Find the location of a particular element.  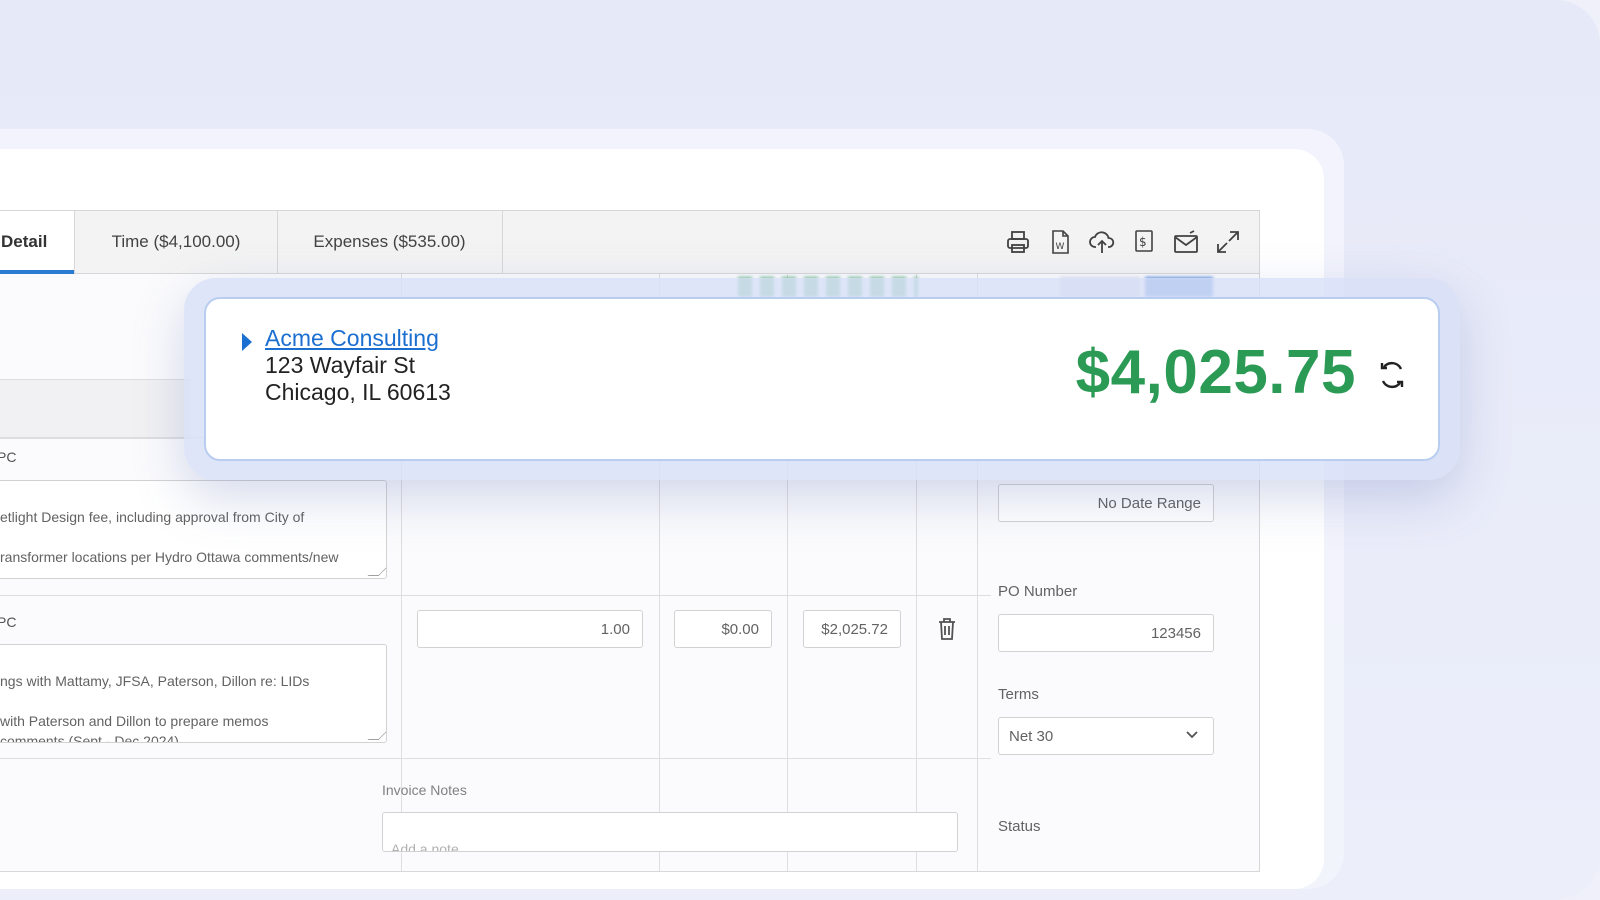

row-2-amount: $2,025.72 is located at coordinates (852, 629).